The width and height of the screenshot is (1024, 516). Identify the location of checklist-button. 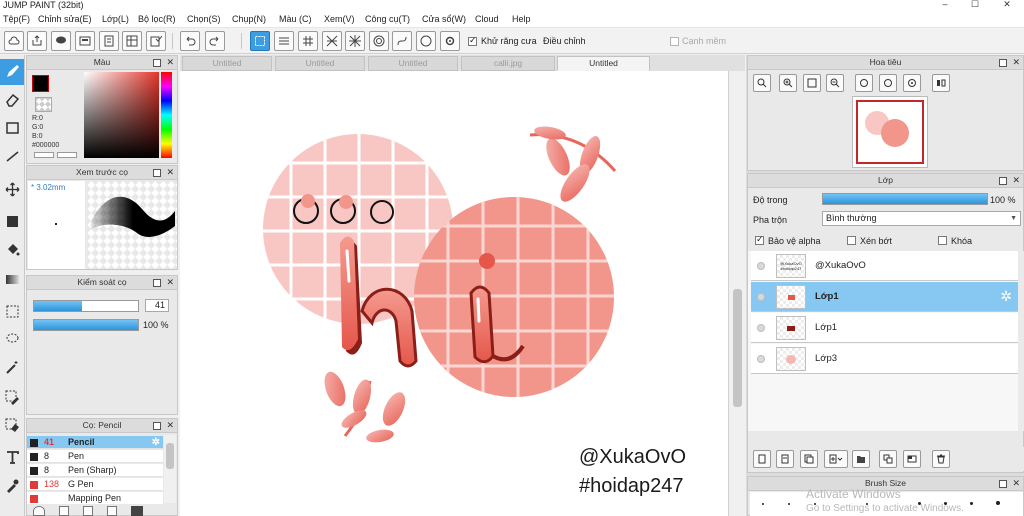
(156, 41).